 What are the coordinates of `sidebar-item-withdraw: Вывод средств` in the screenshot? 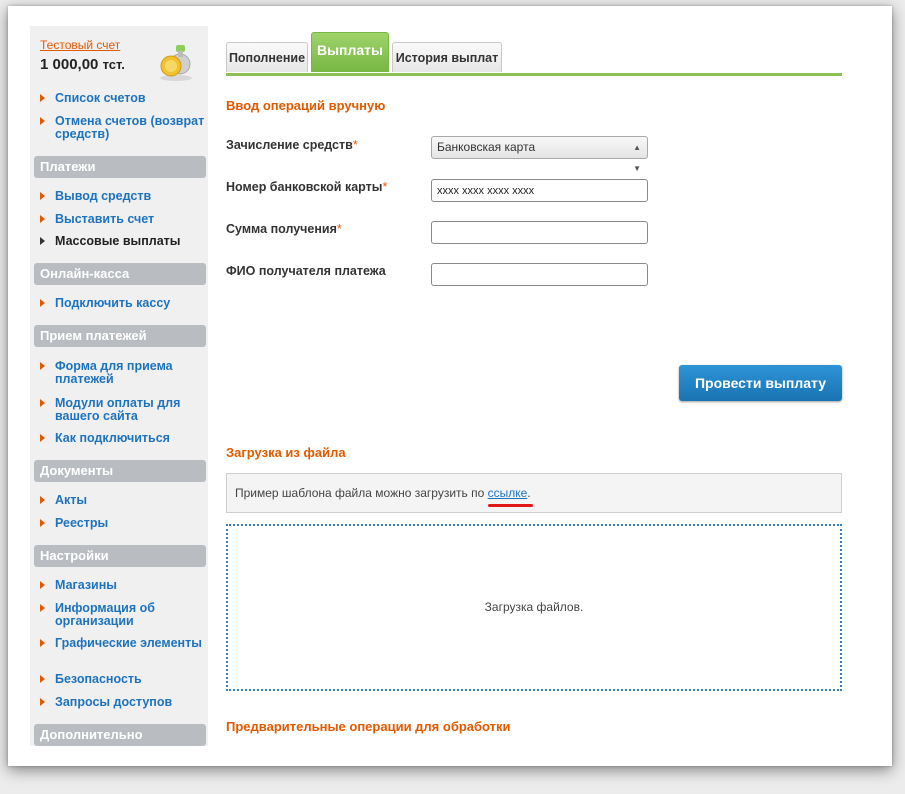 It's located at (124, 196).